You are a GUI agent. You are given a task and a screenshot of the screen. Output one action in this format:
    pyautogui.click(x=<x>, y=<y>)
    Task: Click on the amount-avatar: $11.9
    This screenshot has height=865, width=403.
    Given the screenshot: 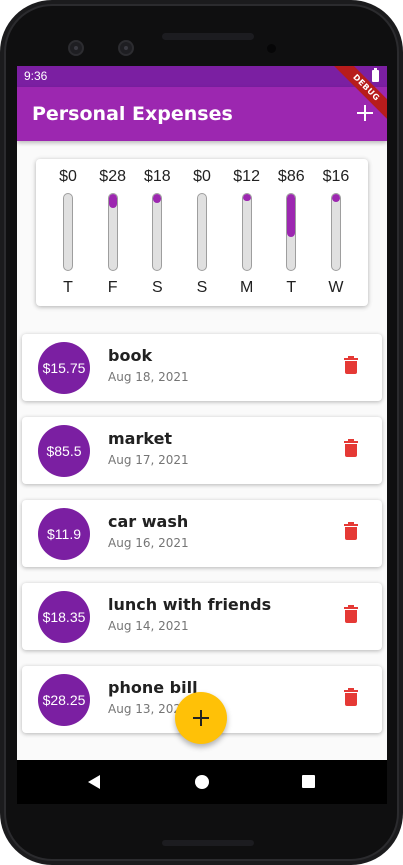 What is the action you would take?
    pyautogui.click(x=64, y=534)
    